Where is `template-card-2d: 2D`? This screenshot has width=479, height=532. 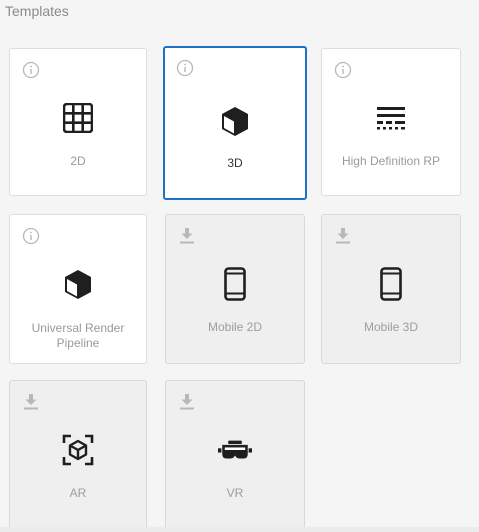 template-card-2d: 2D is located at coordinates (78, 122).